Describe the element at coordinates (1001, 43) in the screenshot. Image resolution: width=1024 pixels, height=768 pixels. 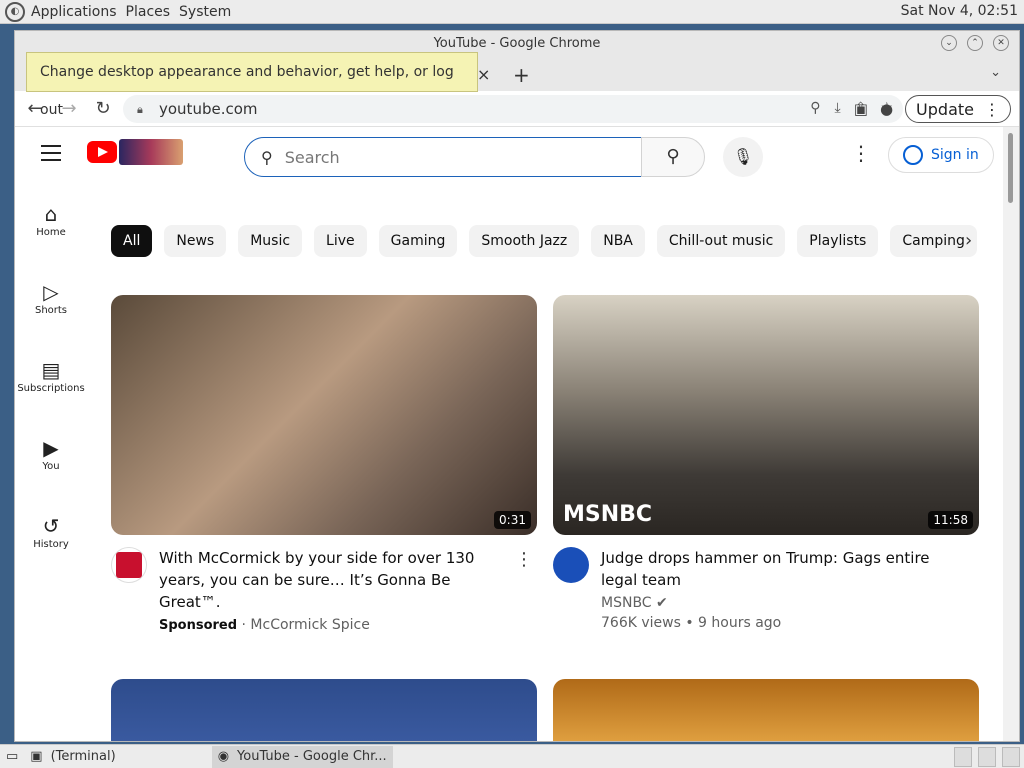
I see `close-icon: ✕` at that location.